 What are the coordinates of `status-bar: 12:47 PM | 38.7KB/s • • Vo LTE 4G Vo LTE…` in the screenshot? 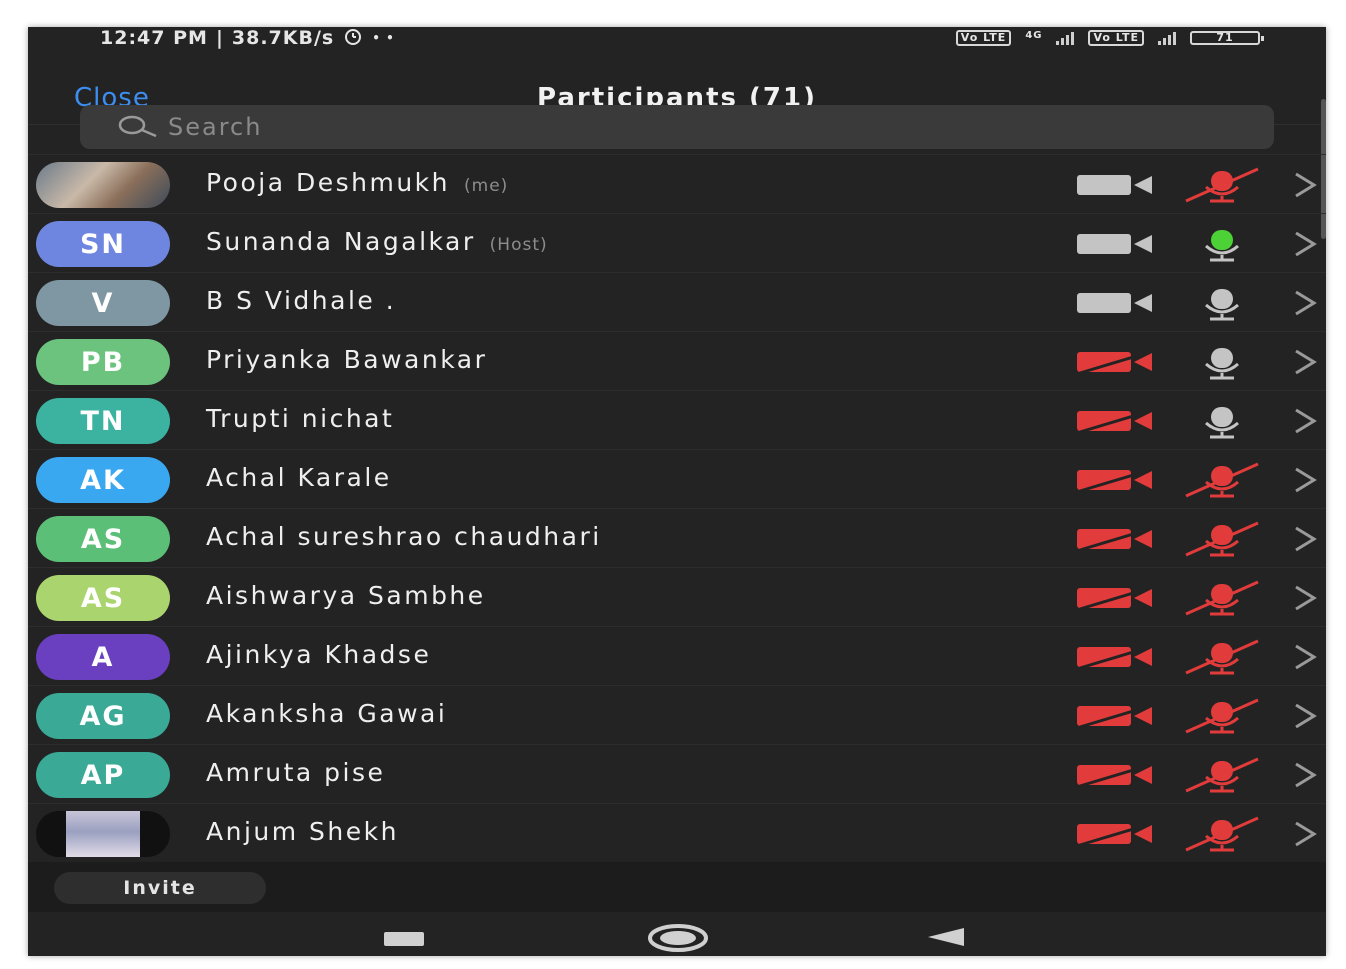 It's located at (677, 38).